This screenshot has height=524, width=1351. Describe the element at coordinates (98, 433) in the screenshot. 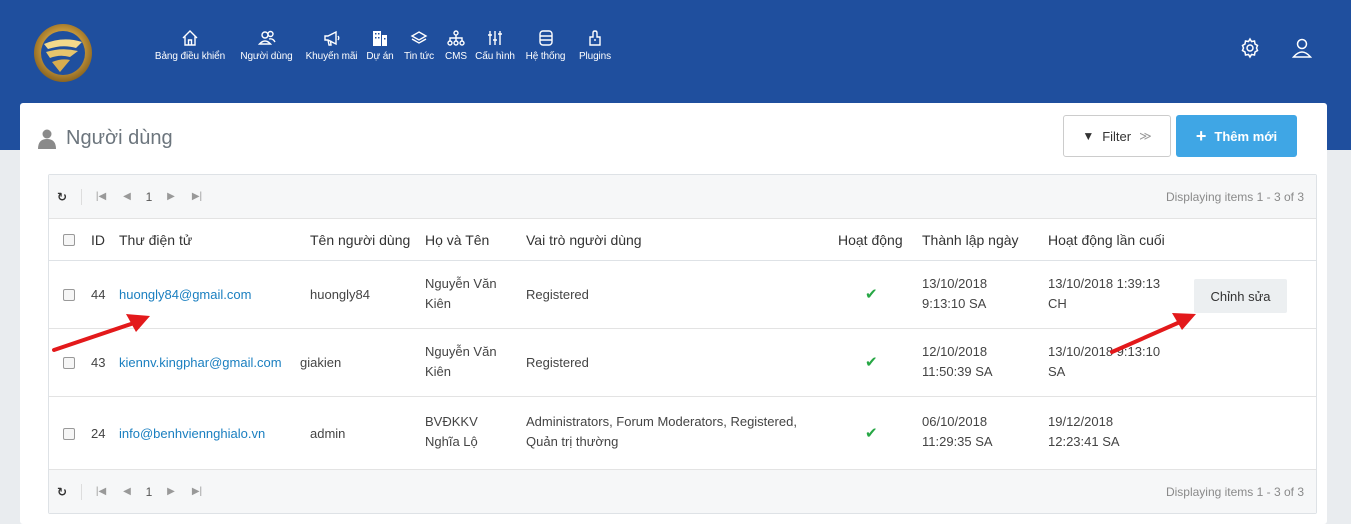

I see `row-id: 24` at that location.